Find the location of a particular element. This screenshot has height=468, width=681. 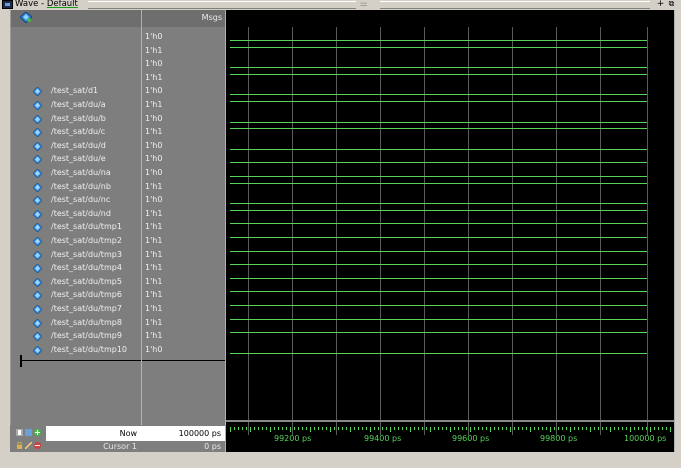

signal-row: /test_sat/du/e is located at coordinates (76, 160).